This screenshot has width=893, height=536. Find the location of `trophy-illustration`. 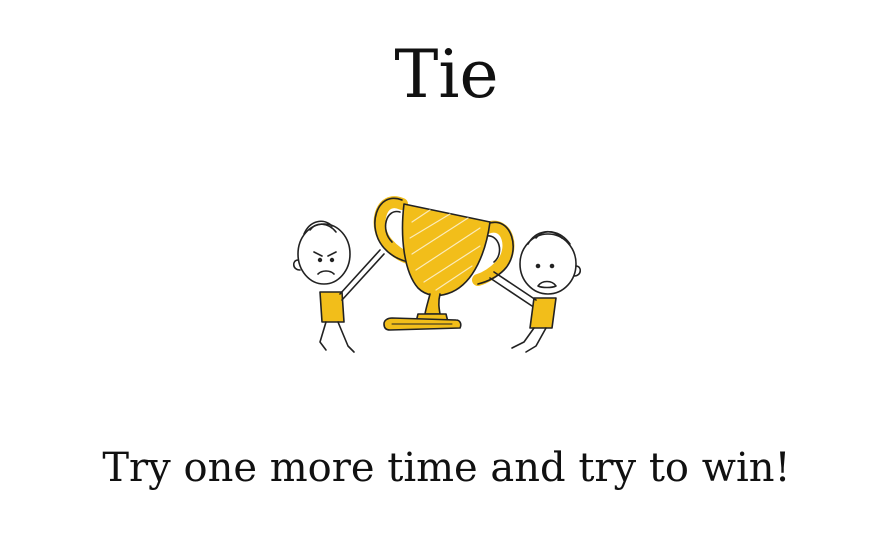

trophy-illustration is located at coordinates (440, 274).